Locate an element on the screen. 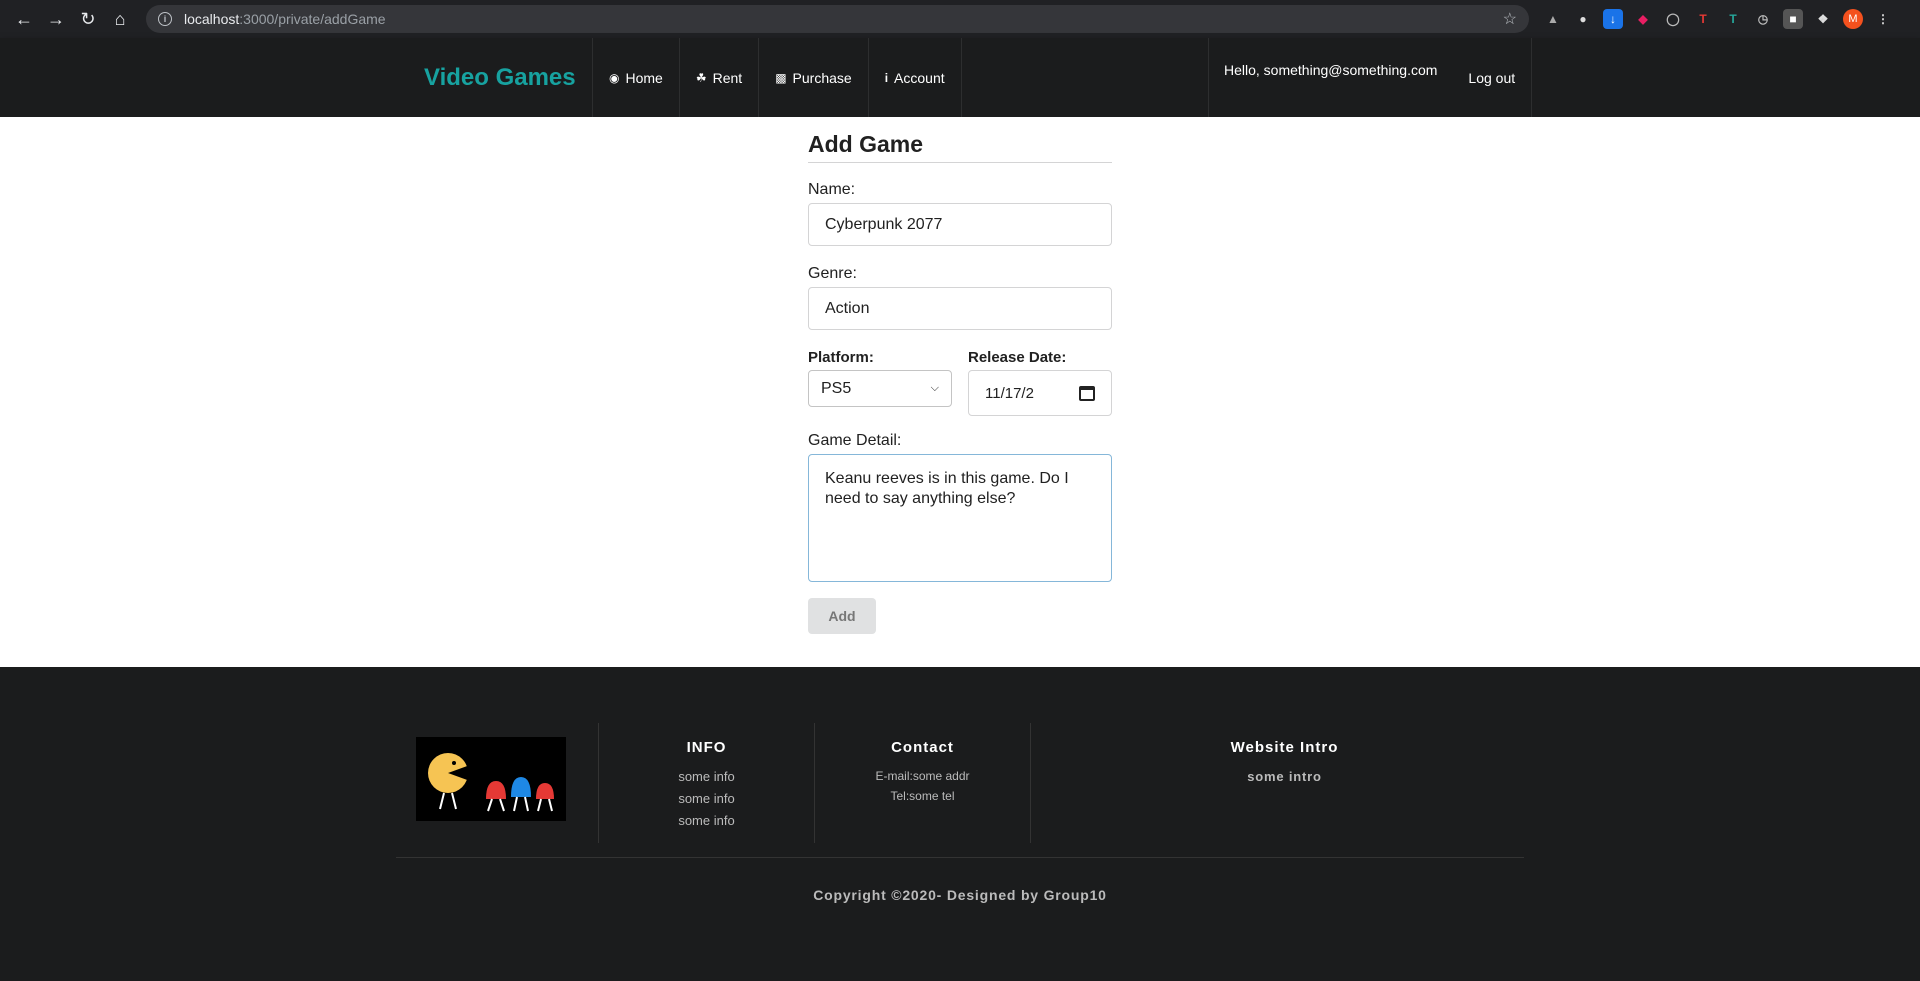 This screenshot has width=1920, height=981. footer-intro-column: Website Intro some intro is located at coordinates (1284, 783).